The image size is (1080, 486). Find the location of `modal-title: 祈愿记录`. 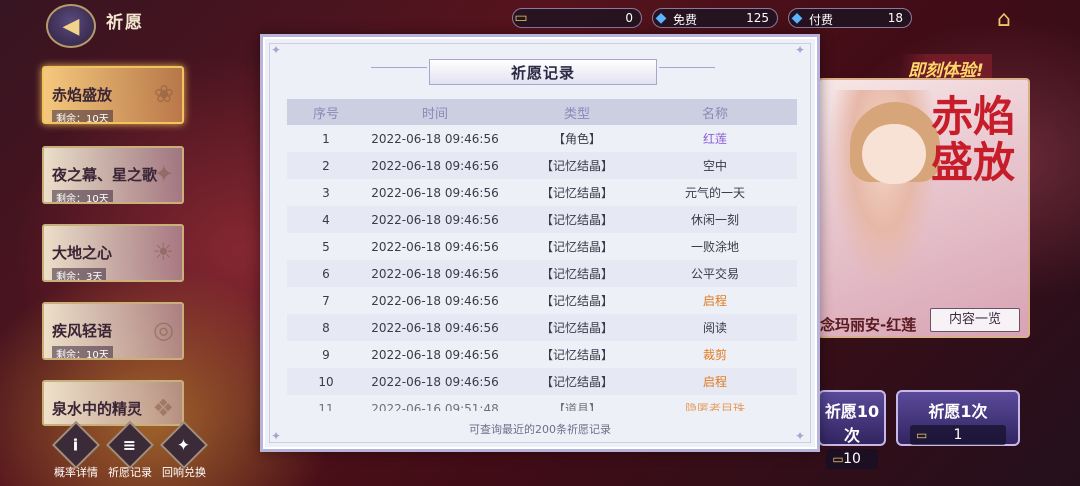

modal-title: 祈愿记录 is located at coordinates (542, 72).